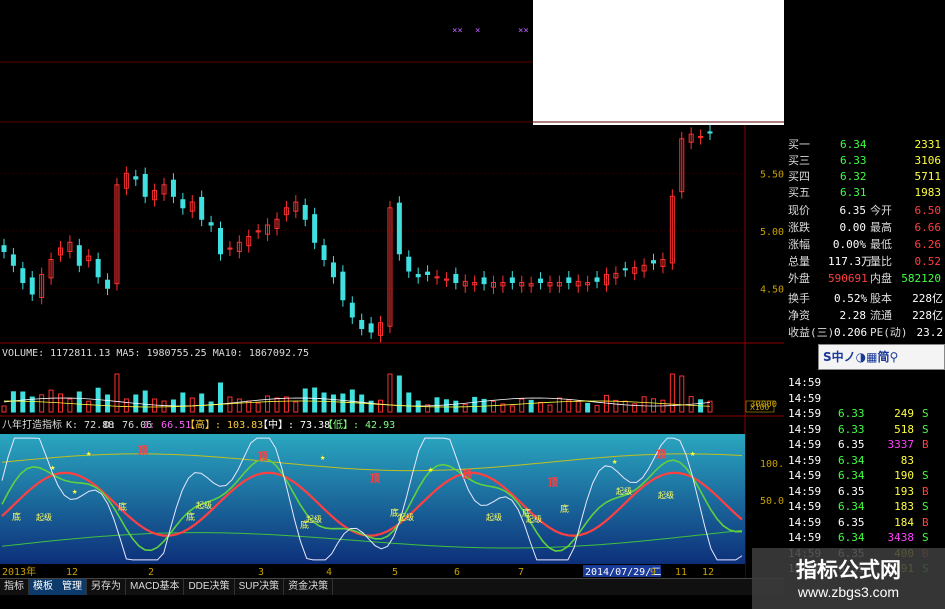 The width and height of the screenshot is (945, 609). Describe the element at coordinates (864, 444) in the screenshot. I see `tick-row: 14:59 6.35 3337 B` at that location.